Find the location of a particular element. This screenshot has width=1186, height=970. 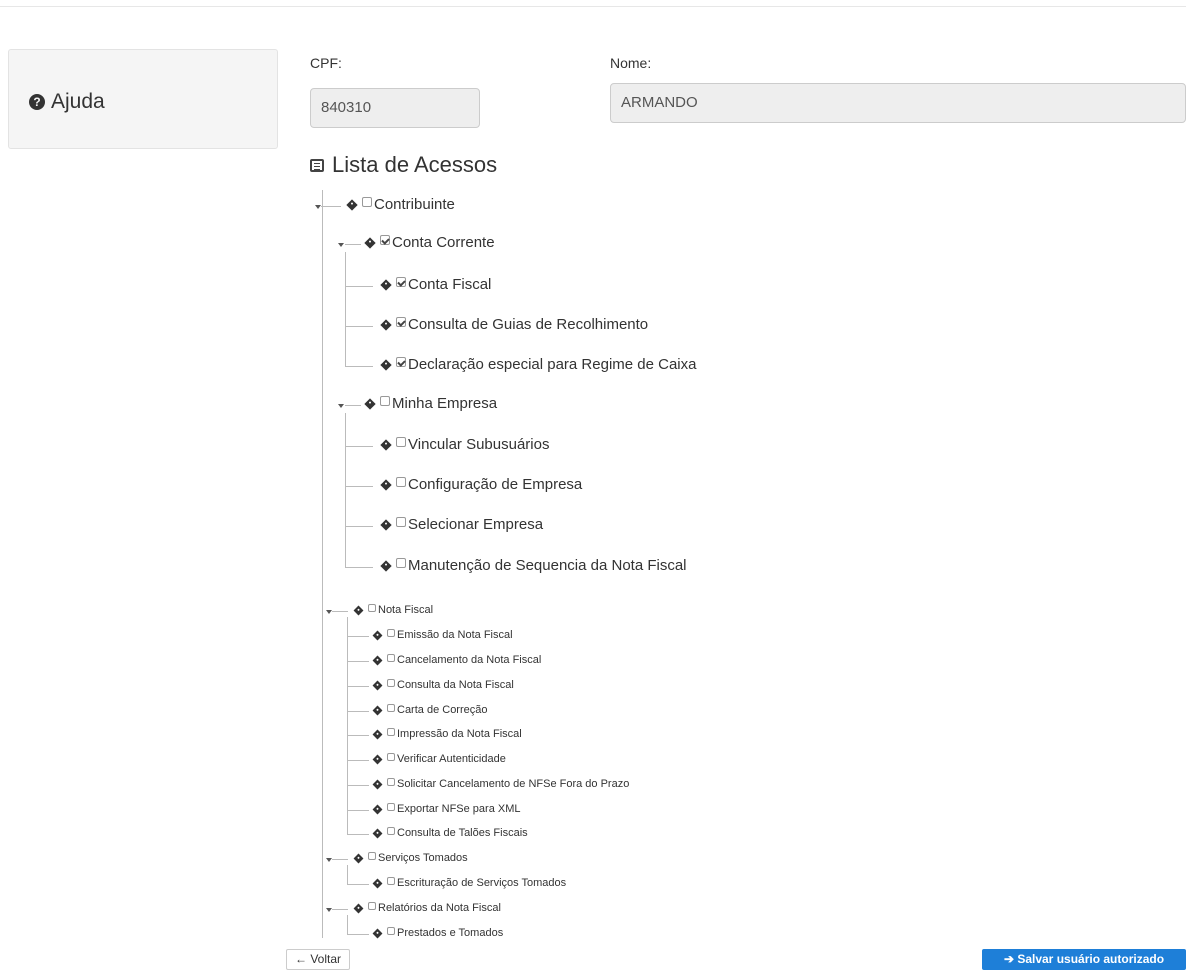

tree-node: Minha Empresa is located at coordinates (430, 403).